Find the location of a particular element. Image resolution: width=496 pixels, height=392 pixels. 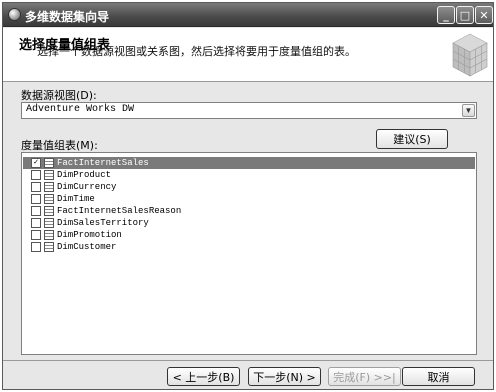

cube-icon is located at coordinates (470, 55).